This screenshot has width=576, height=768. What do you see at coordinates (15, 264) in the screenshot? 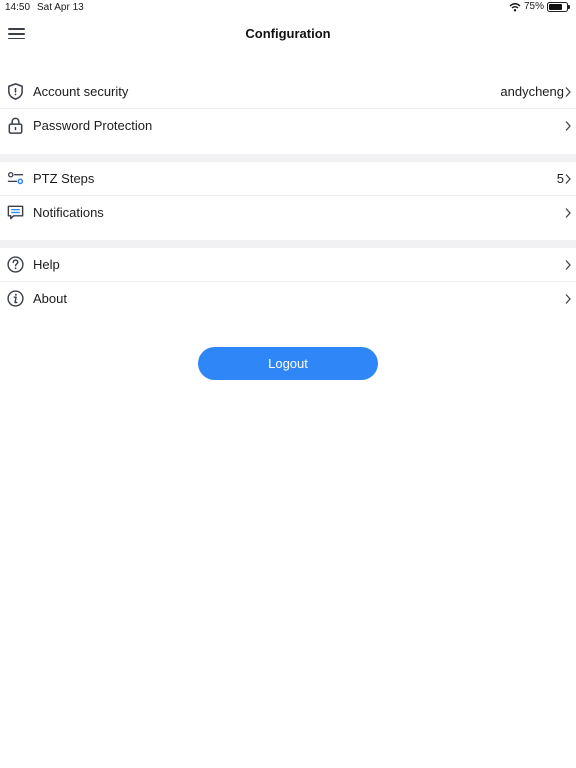
I see `help-icon` at bounding box center [15, 264].